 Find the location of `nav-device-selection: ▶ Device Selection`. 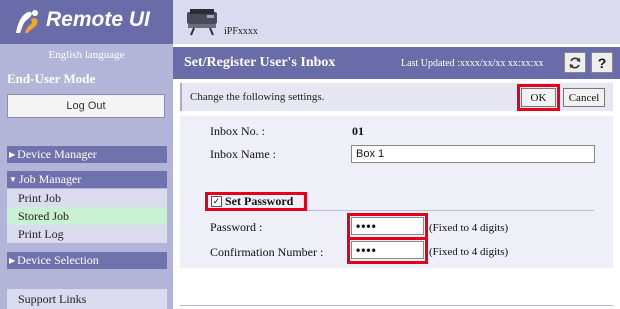

nav-device-selection: ▶ Device Selection is located at coordinates (87, 260).